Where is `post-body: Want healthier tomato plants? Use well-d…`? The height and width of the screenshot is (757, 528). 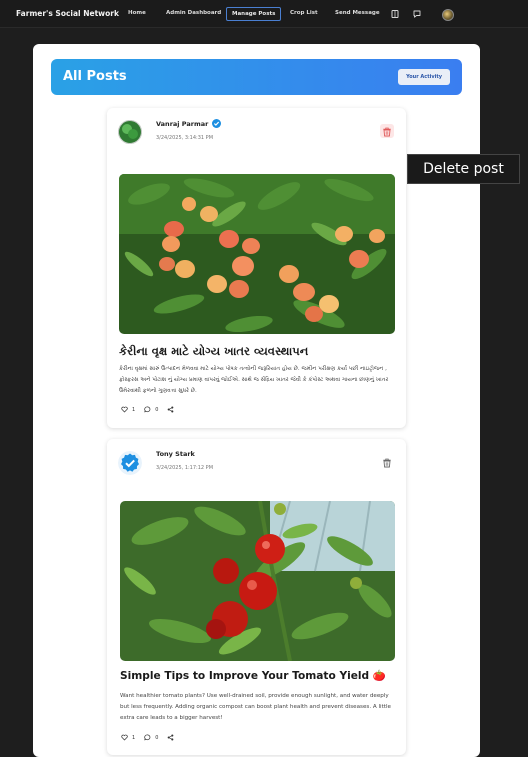
post-body: Want healthier tomato plants? Use well-d… is located at coordinates (255, 707).